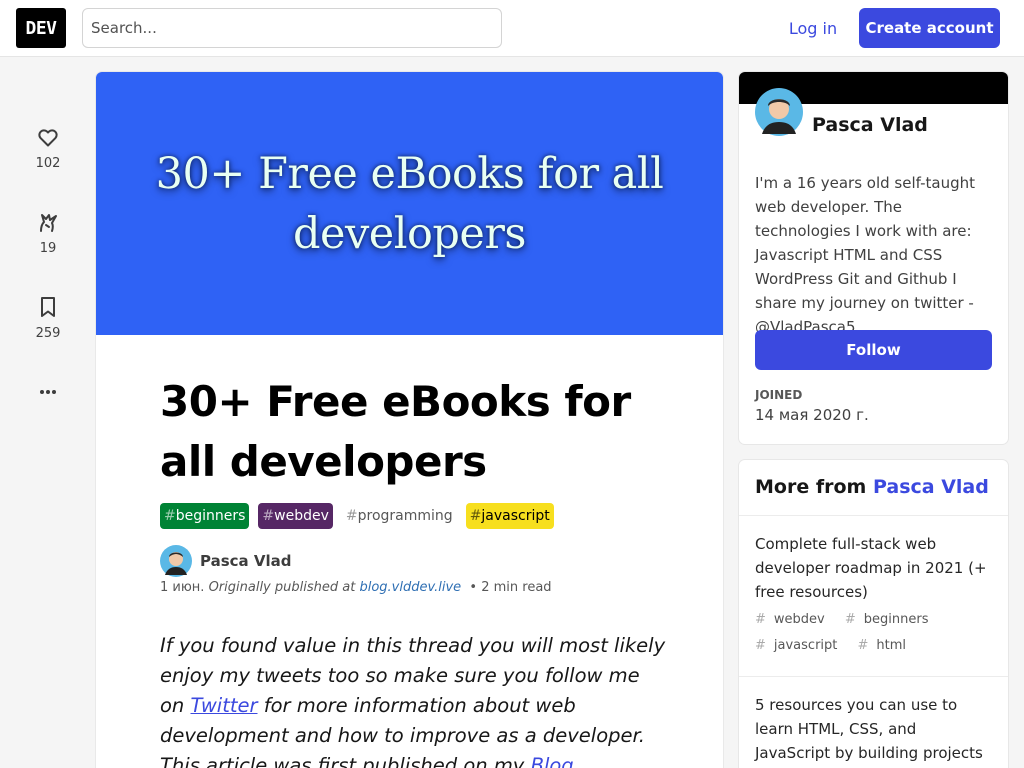 The width and height of the screenshot is (1024, 768). What do you see at coordinates (891, 619) in the screenshot?
I see `post-tag: # beginners` at bounding box center [891, 619].